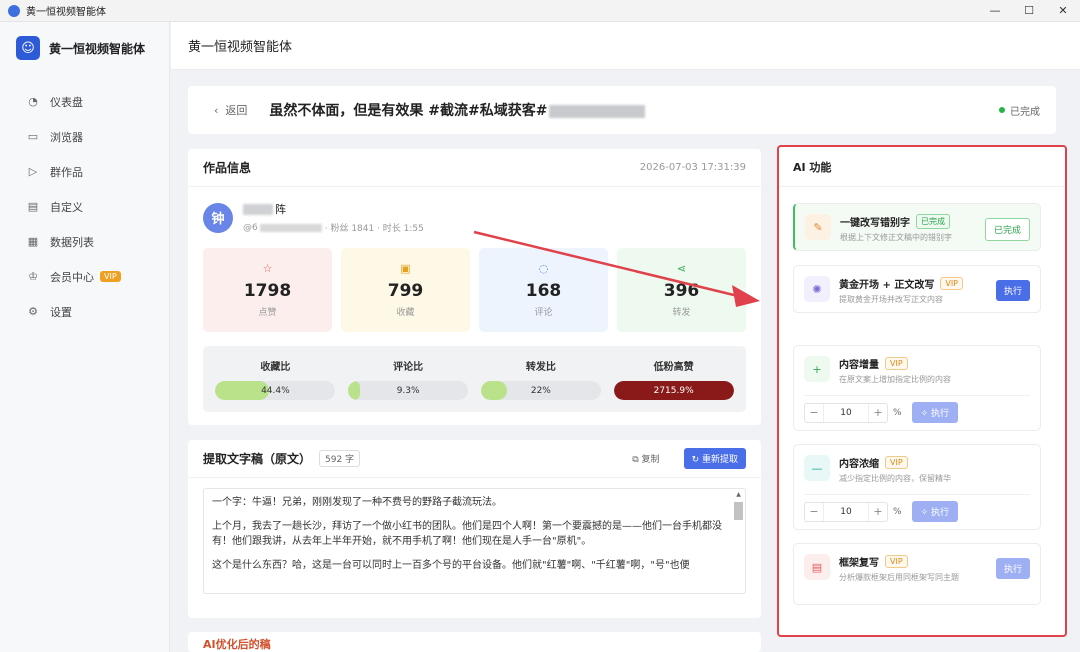 This screenshot has width=1080, height=652. What do you see at coordinates (891, 299) in the screenshot?
I see `feature-description: 提取黄金开场并改写正文内容` at bounding box center [891, 299].